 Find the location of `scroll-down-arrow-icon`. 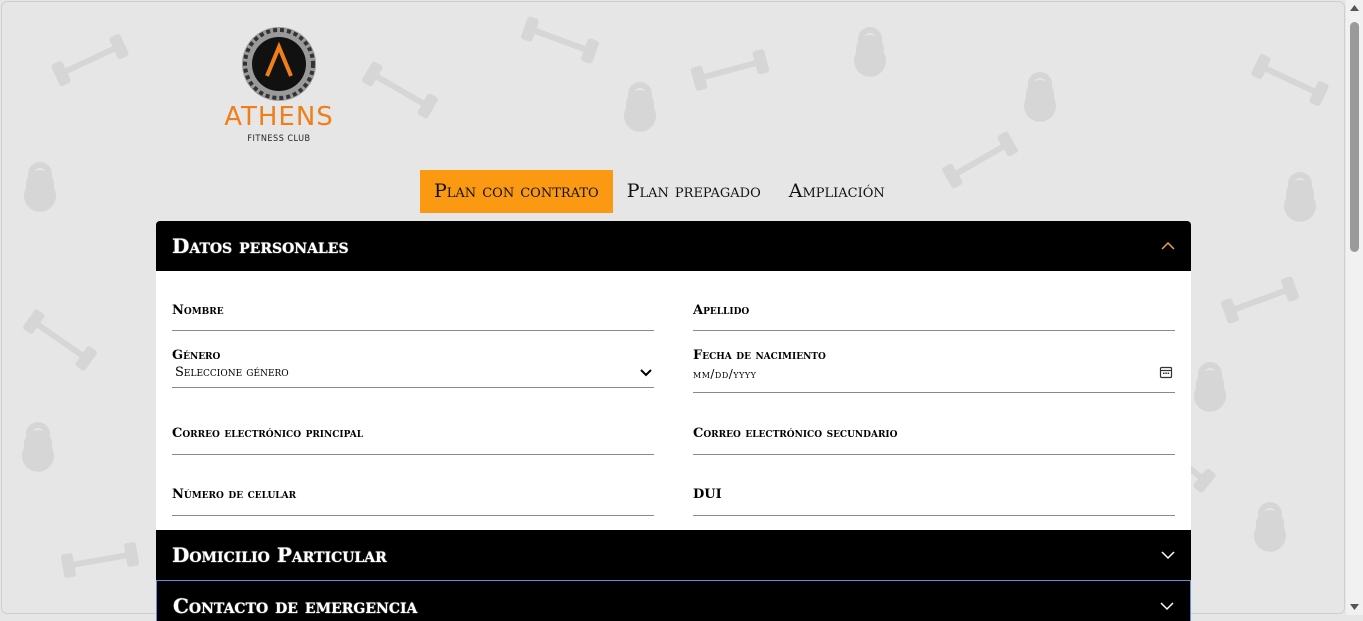

scroll-down-arrow-icon is located at coordinates (1354, 607).